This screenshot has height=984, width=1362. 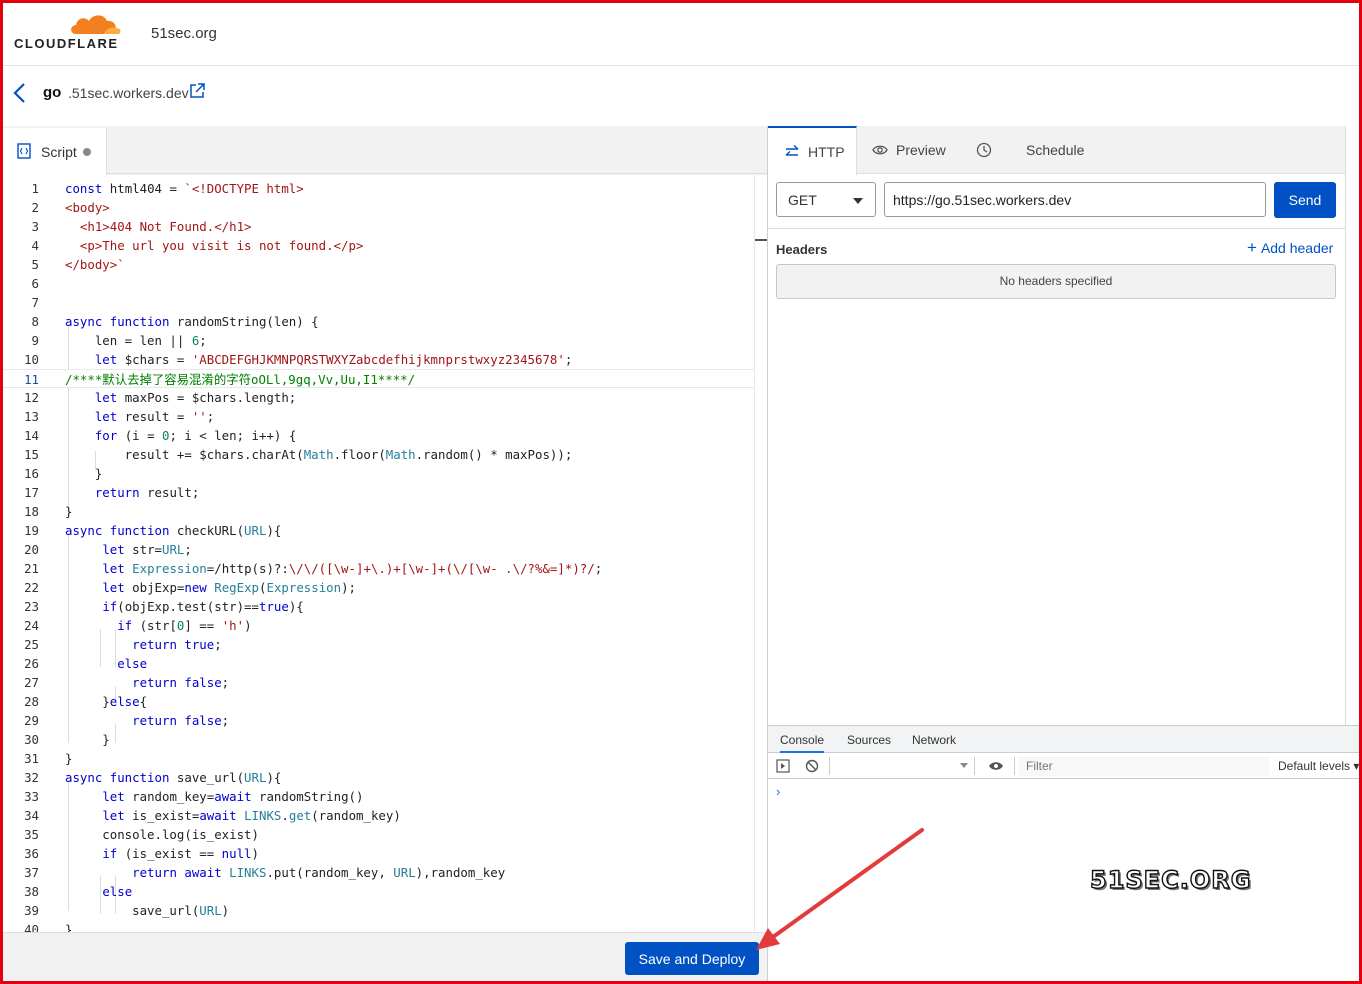 What do you see at coordinates (138, 625) in the screenshot?
I see `code-line: 24 if (str[0] == 'h')` at bounding box center [138, 625].